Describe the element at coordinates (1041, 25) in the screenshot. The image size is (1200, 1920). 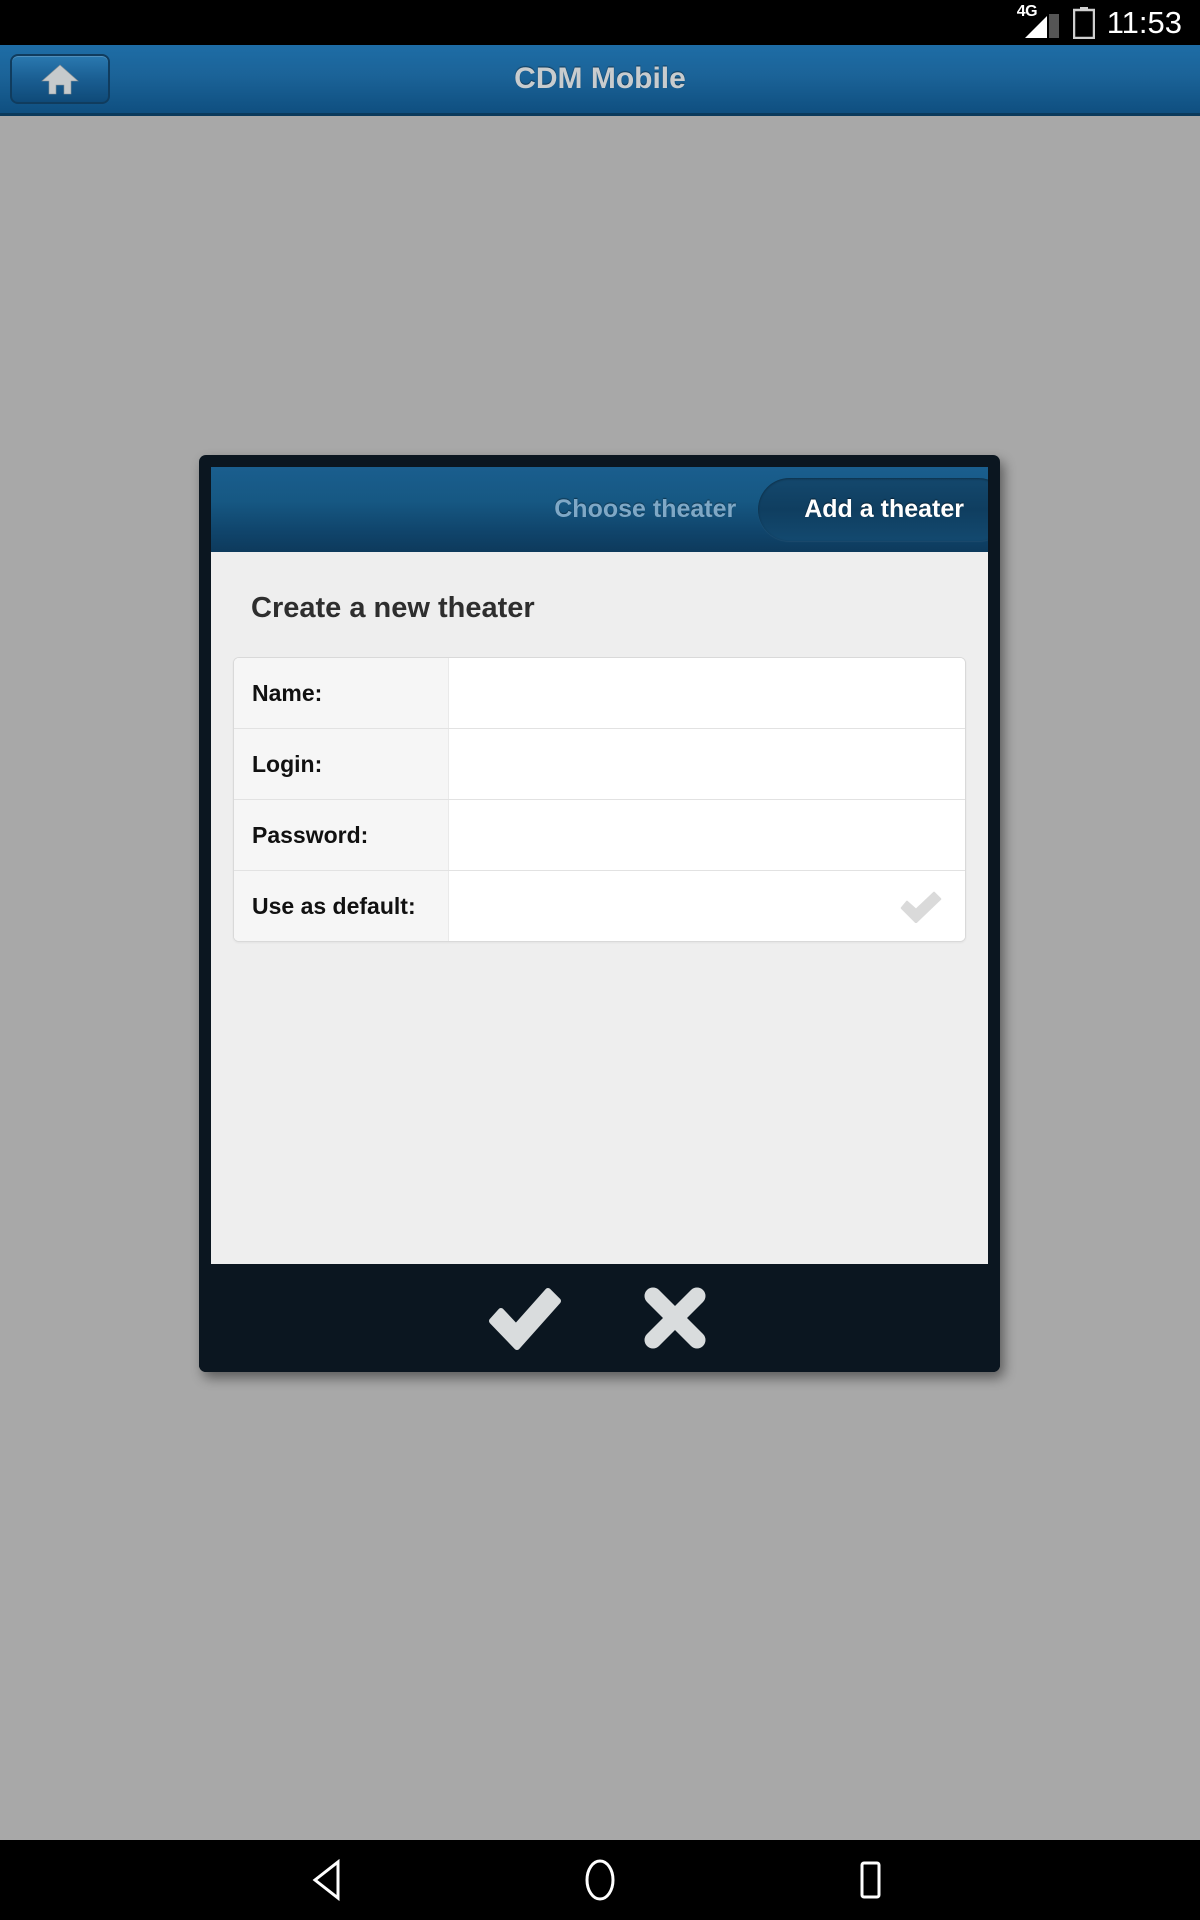
I see `signal-triangle-icon` at that location.